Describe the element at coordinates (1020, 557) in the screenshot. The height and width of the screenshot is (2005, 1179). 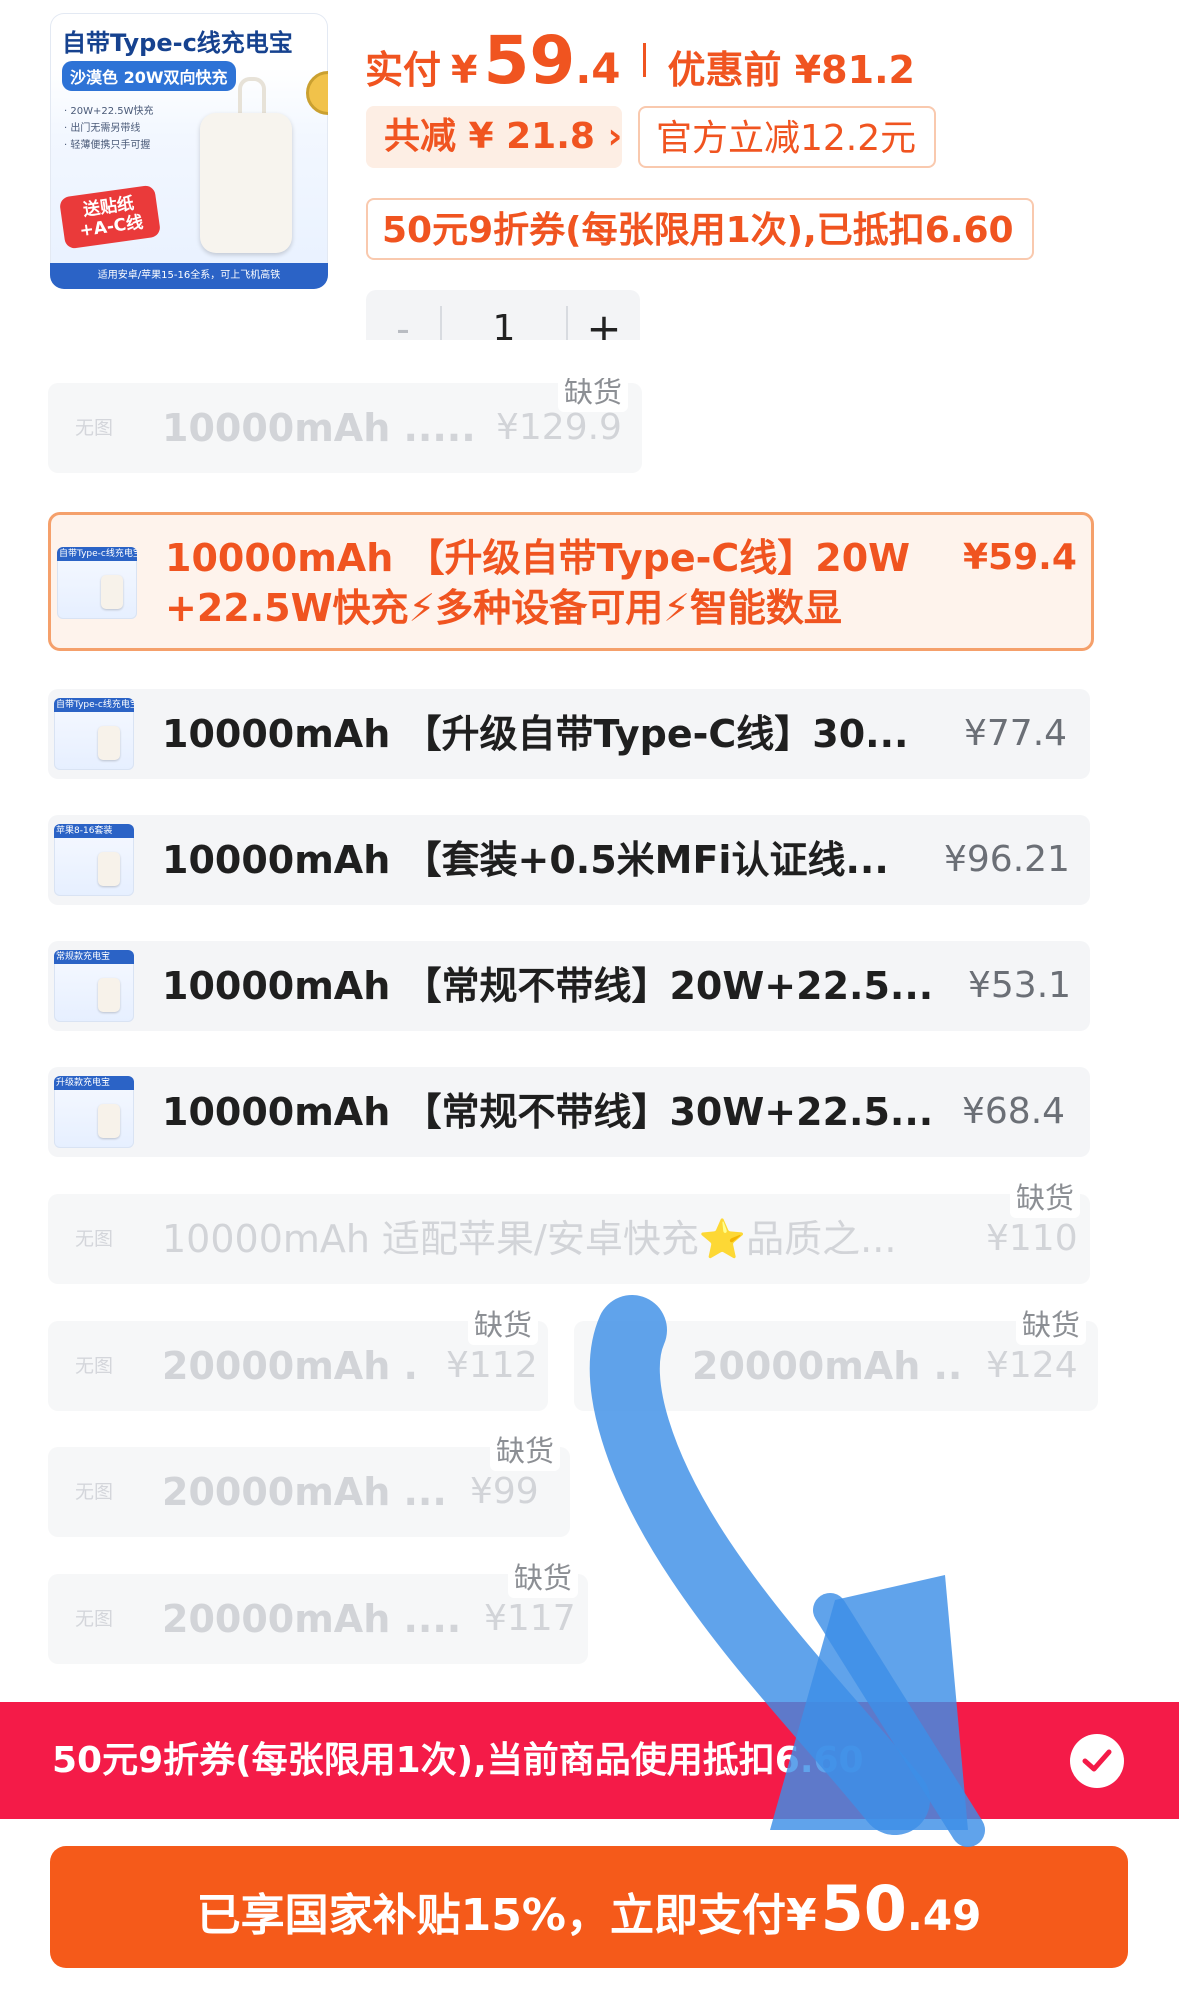
I see `sku-price: ¥59.4` at that location.